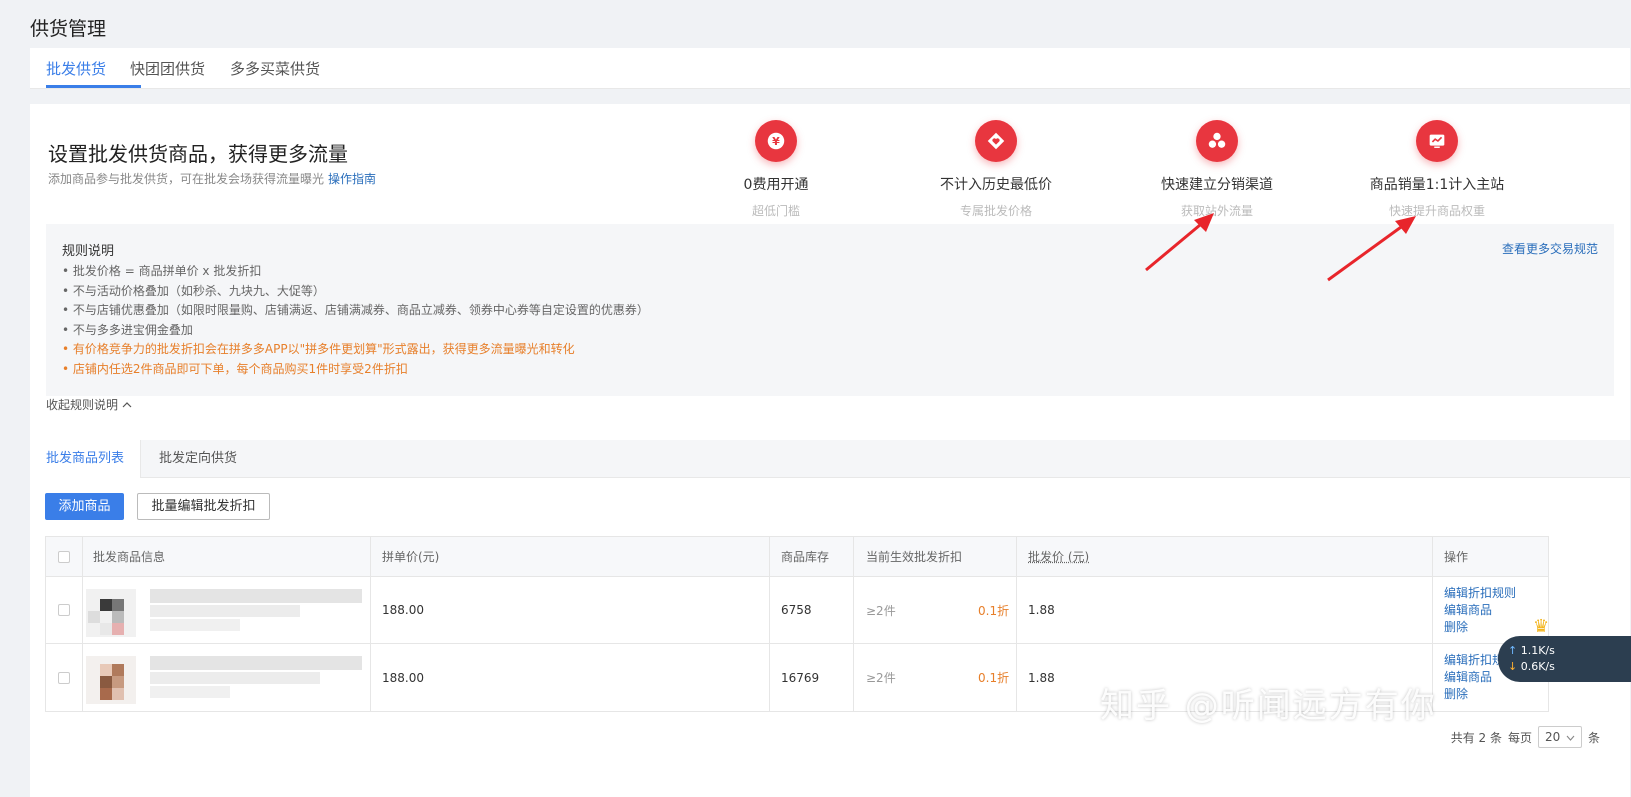 This screenshot has height=797, width=1631. I want to click on download-arrow-icon: ↓, so click(1513, 666).